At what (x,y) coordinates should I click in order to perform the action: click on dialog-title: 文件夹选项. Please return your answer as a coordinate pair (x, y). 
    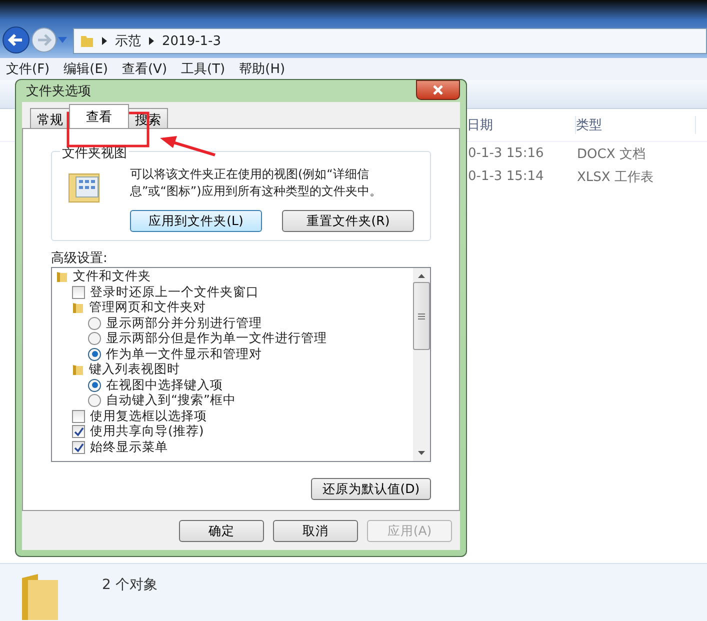
    Looking at the image, I should click on (58, 91).